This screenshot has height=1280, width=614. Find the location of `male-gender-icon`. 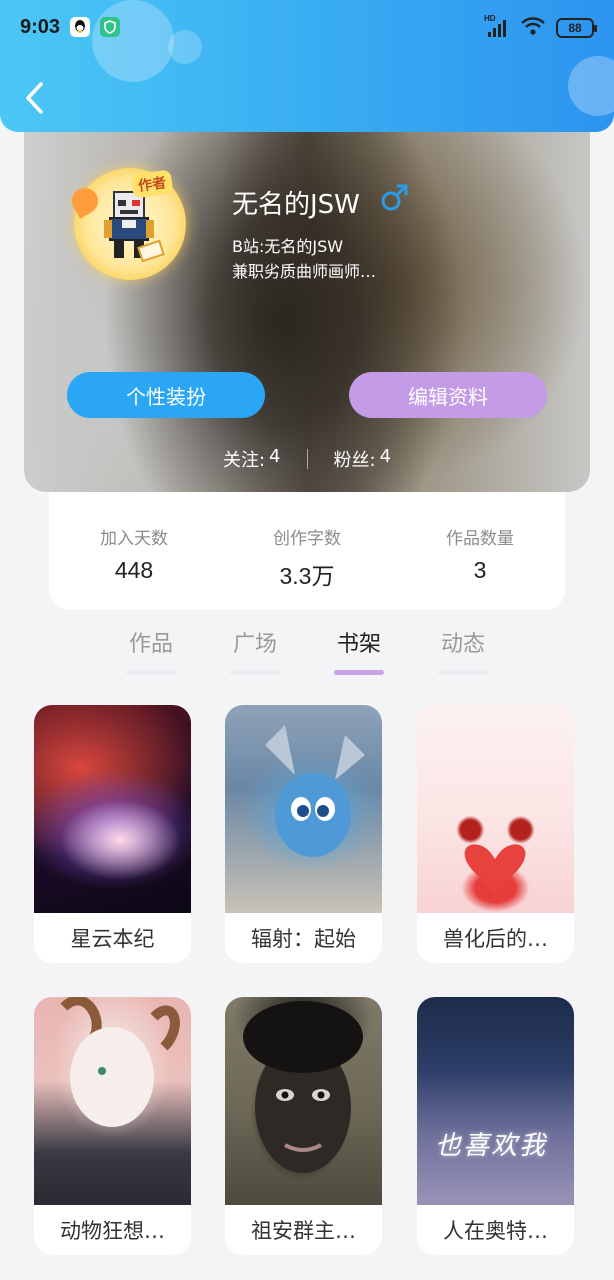

male-gender-icon is located at coordinates (394, 198).